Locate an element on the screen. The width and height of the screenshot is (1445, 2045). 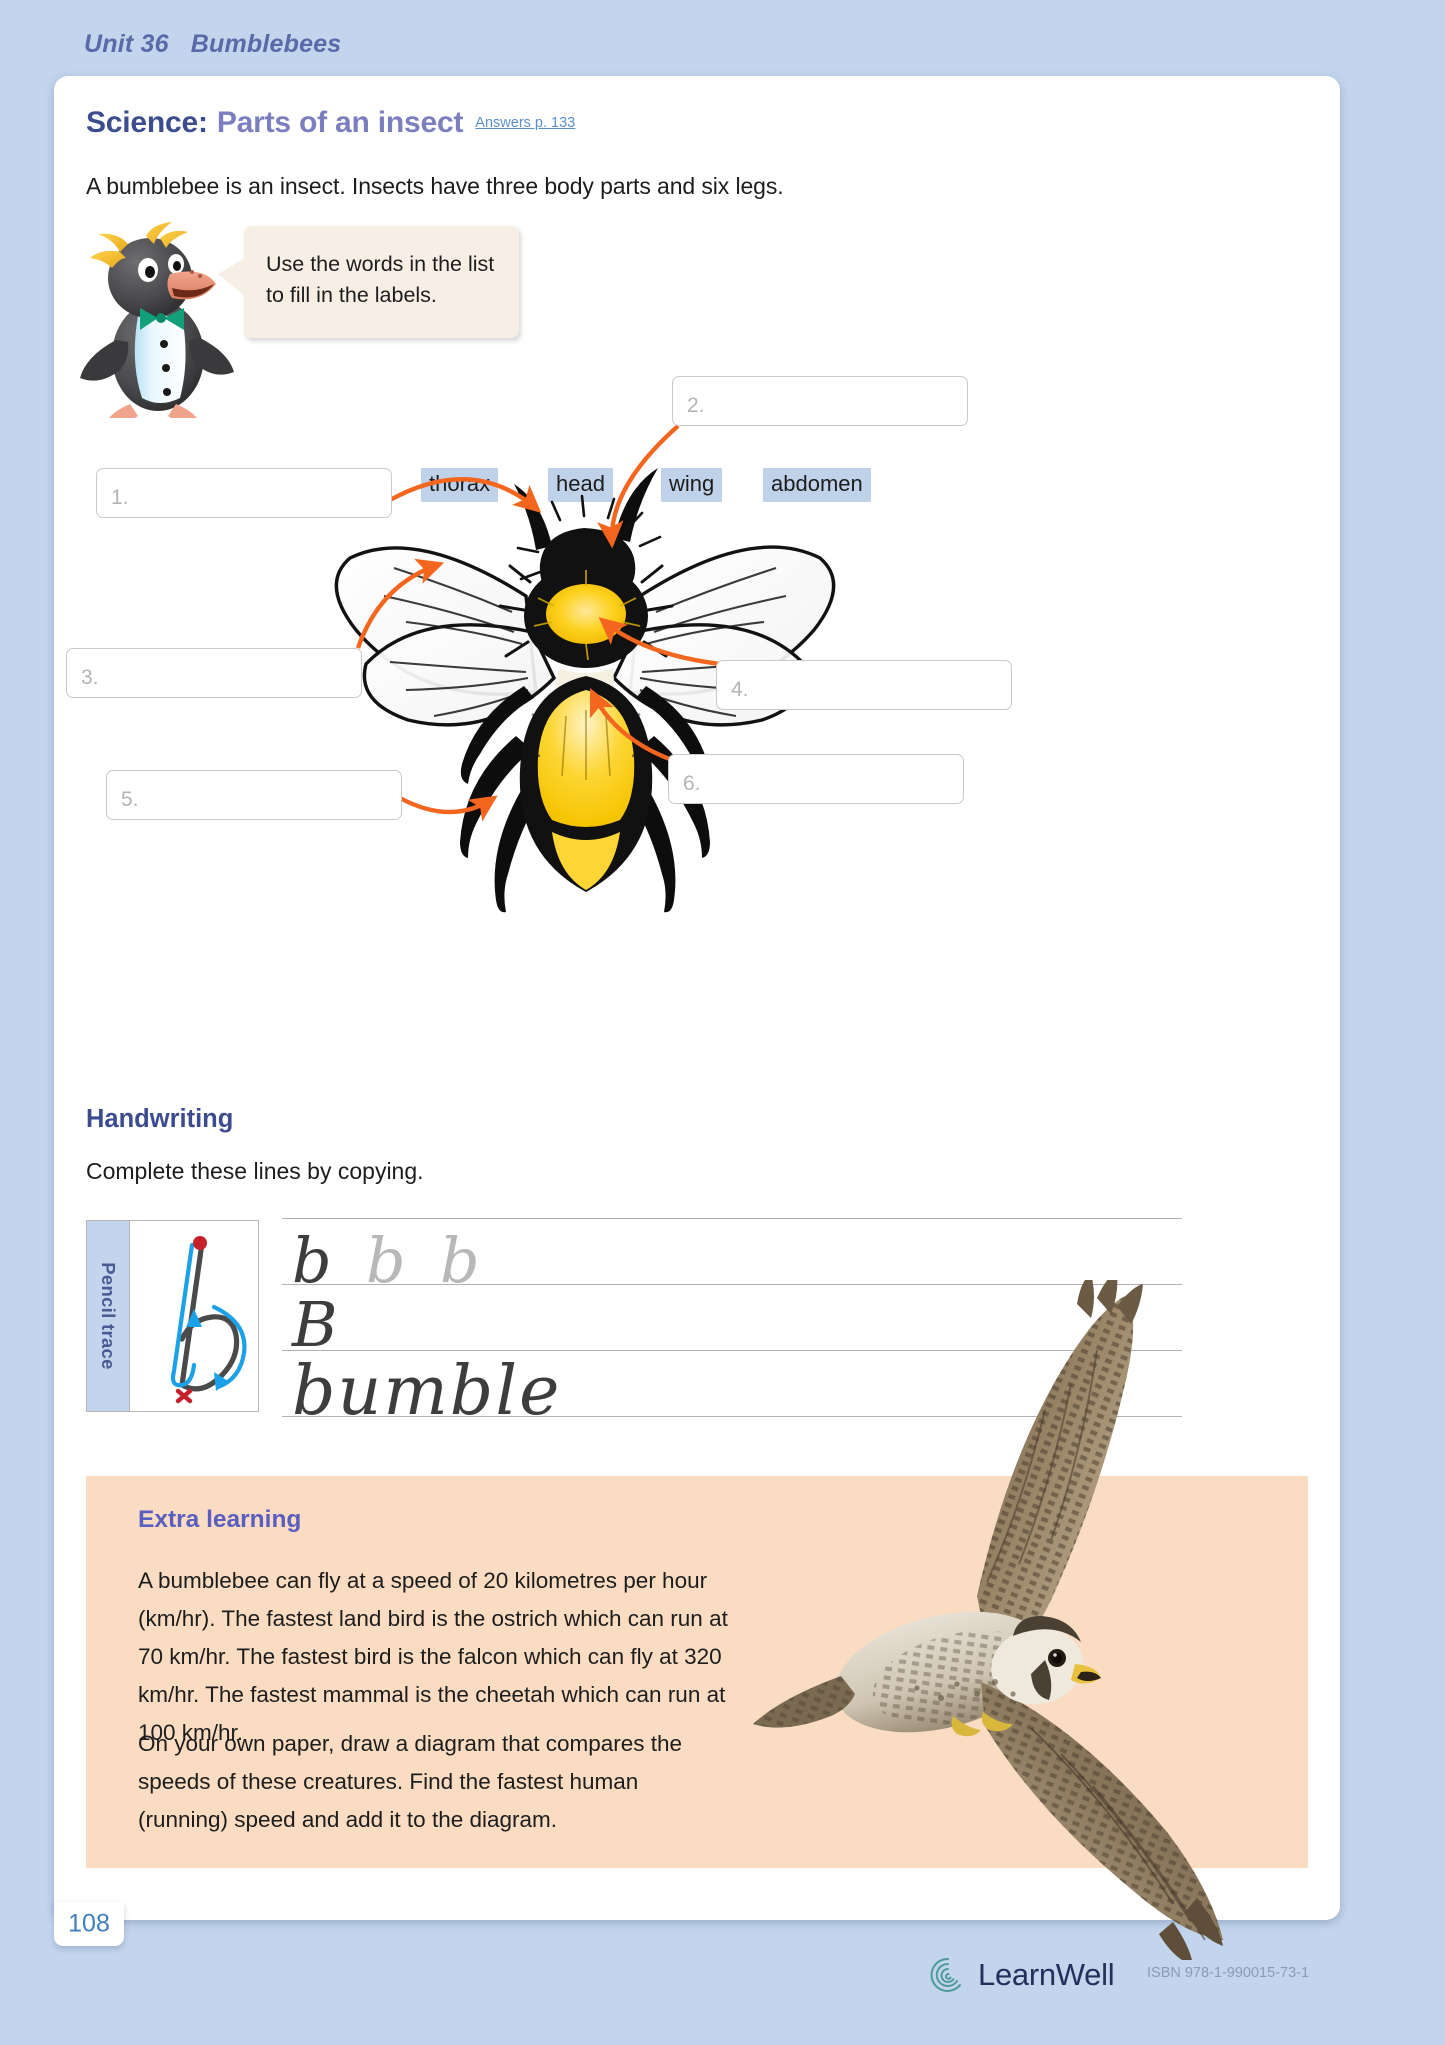
label-box-5: 5. is located at coordinates (254, 795).